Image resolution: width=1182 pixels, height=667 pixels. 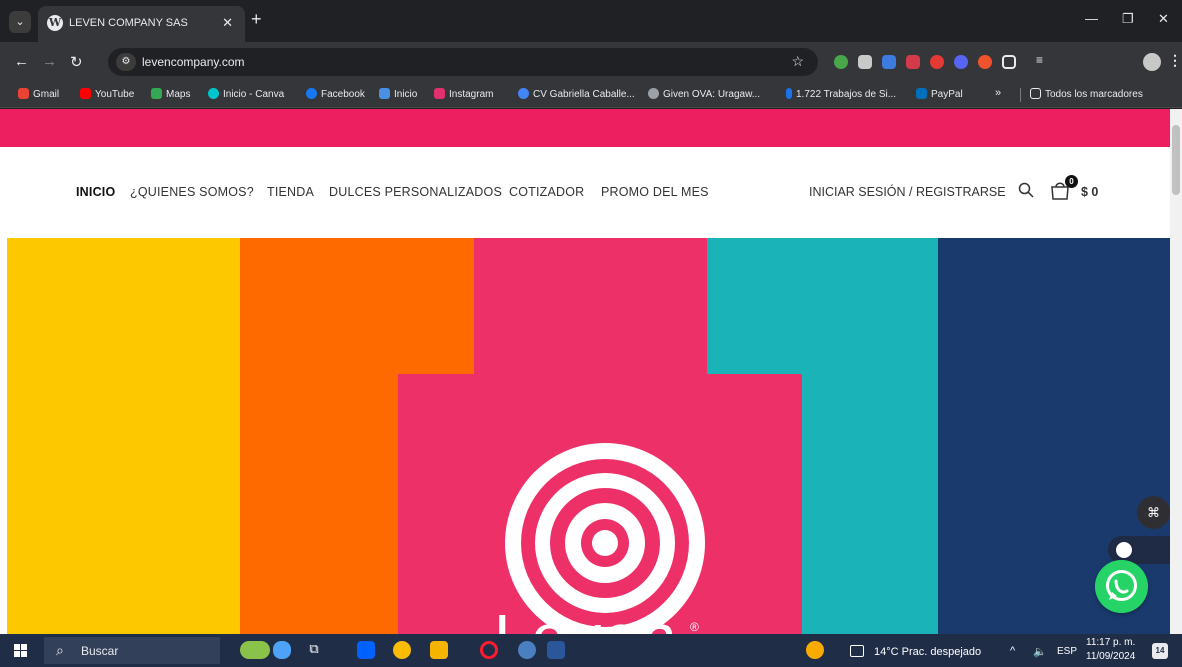 What do you see at coordinates (192, 192) in the screenshot?
I see `menu-quienes-somos: ¿QUIENES SOMOS?` at bounding box center [192, 192].